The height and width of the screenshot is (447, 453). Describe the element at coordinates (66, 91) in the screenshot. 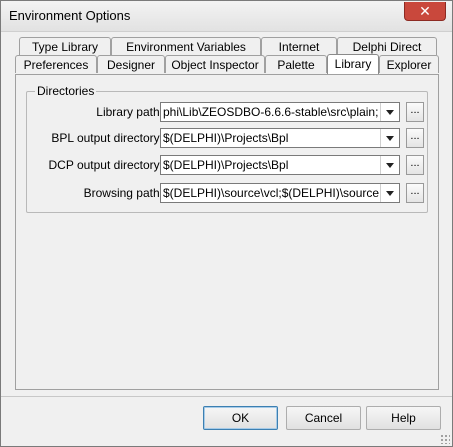

I see `directories-group-label: Directories` at that location.